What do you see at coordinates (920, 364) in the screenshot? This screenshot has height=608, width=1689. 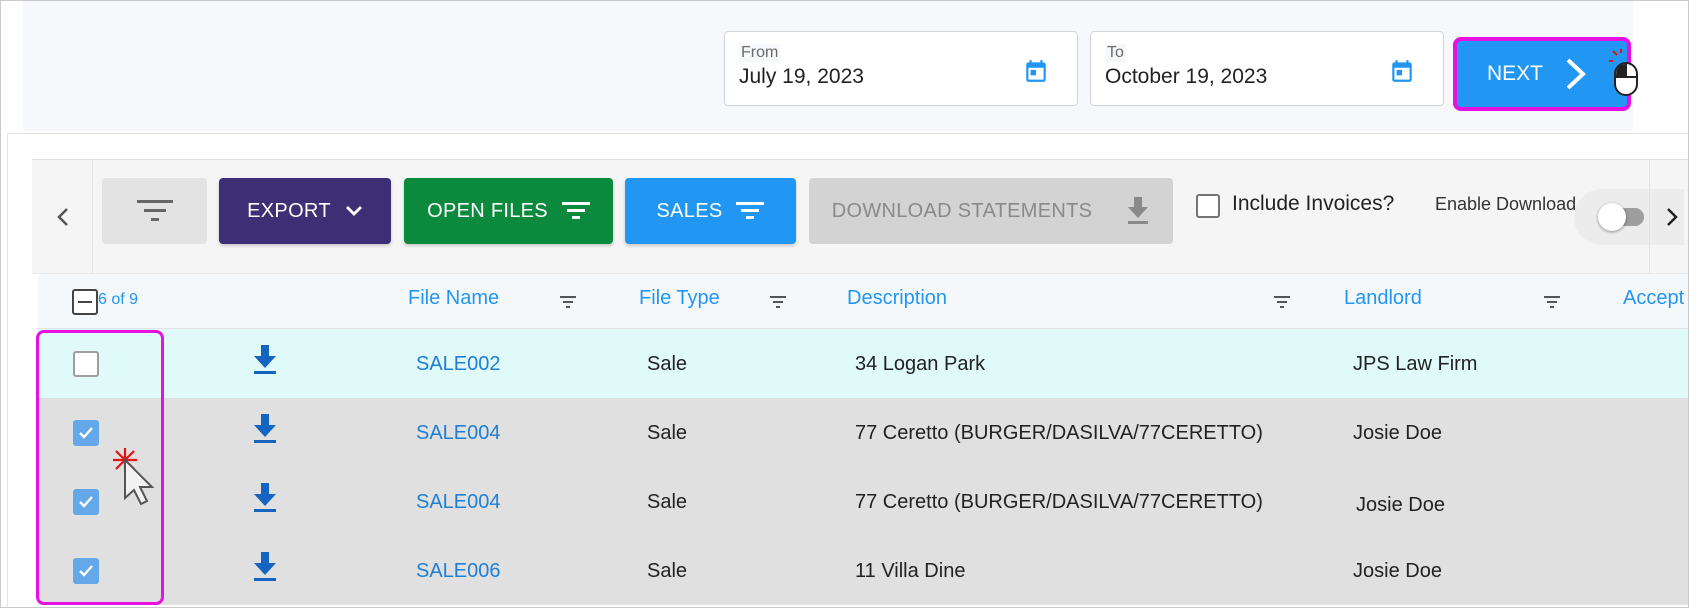 I see `description-cell: 34 Logan Park` at bounding box center [920, 364].